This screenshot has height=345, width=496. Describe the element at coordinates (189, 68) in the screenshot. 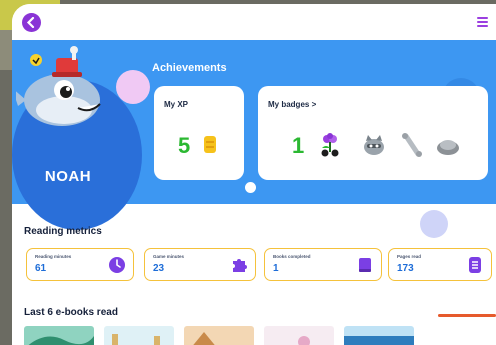

I see `achievements-title: Achievements` at that location.